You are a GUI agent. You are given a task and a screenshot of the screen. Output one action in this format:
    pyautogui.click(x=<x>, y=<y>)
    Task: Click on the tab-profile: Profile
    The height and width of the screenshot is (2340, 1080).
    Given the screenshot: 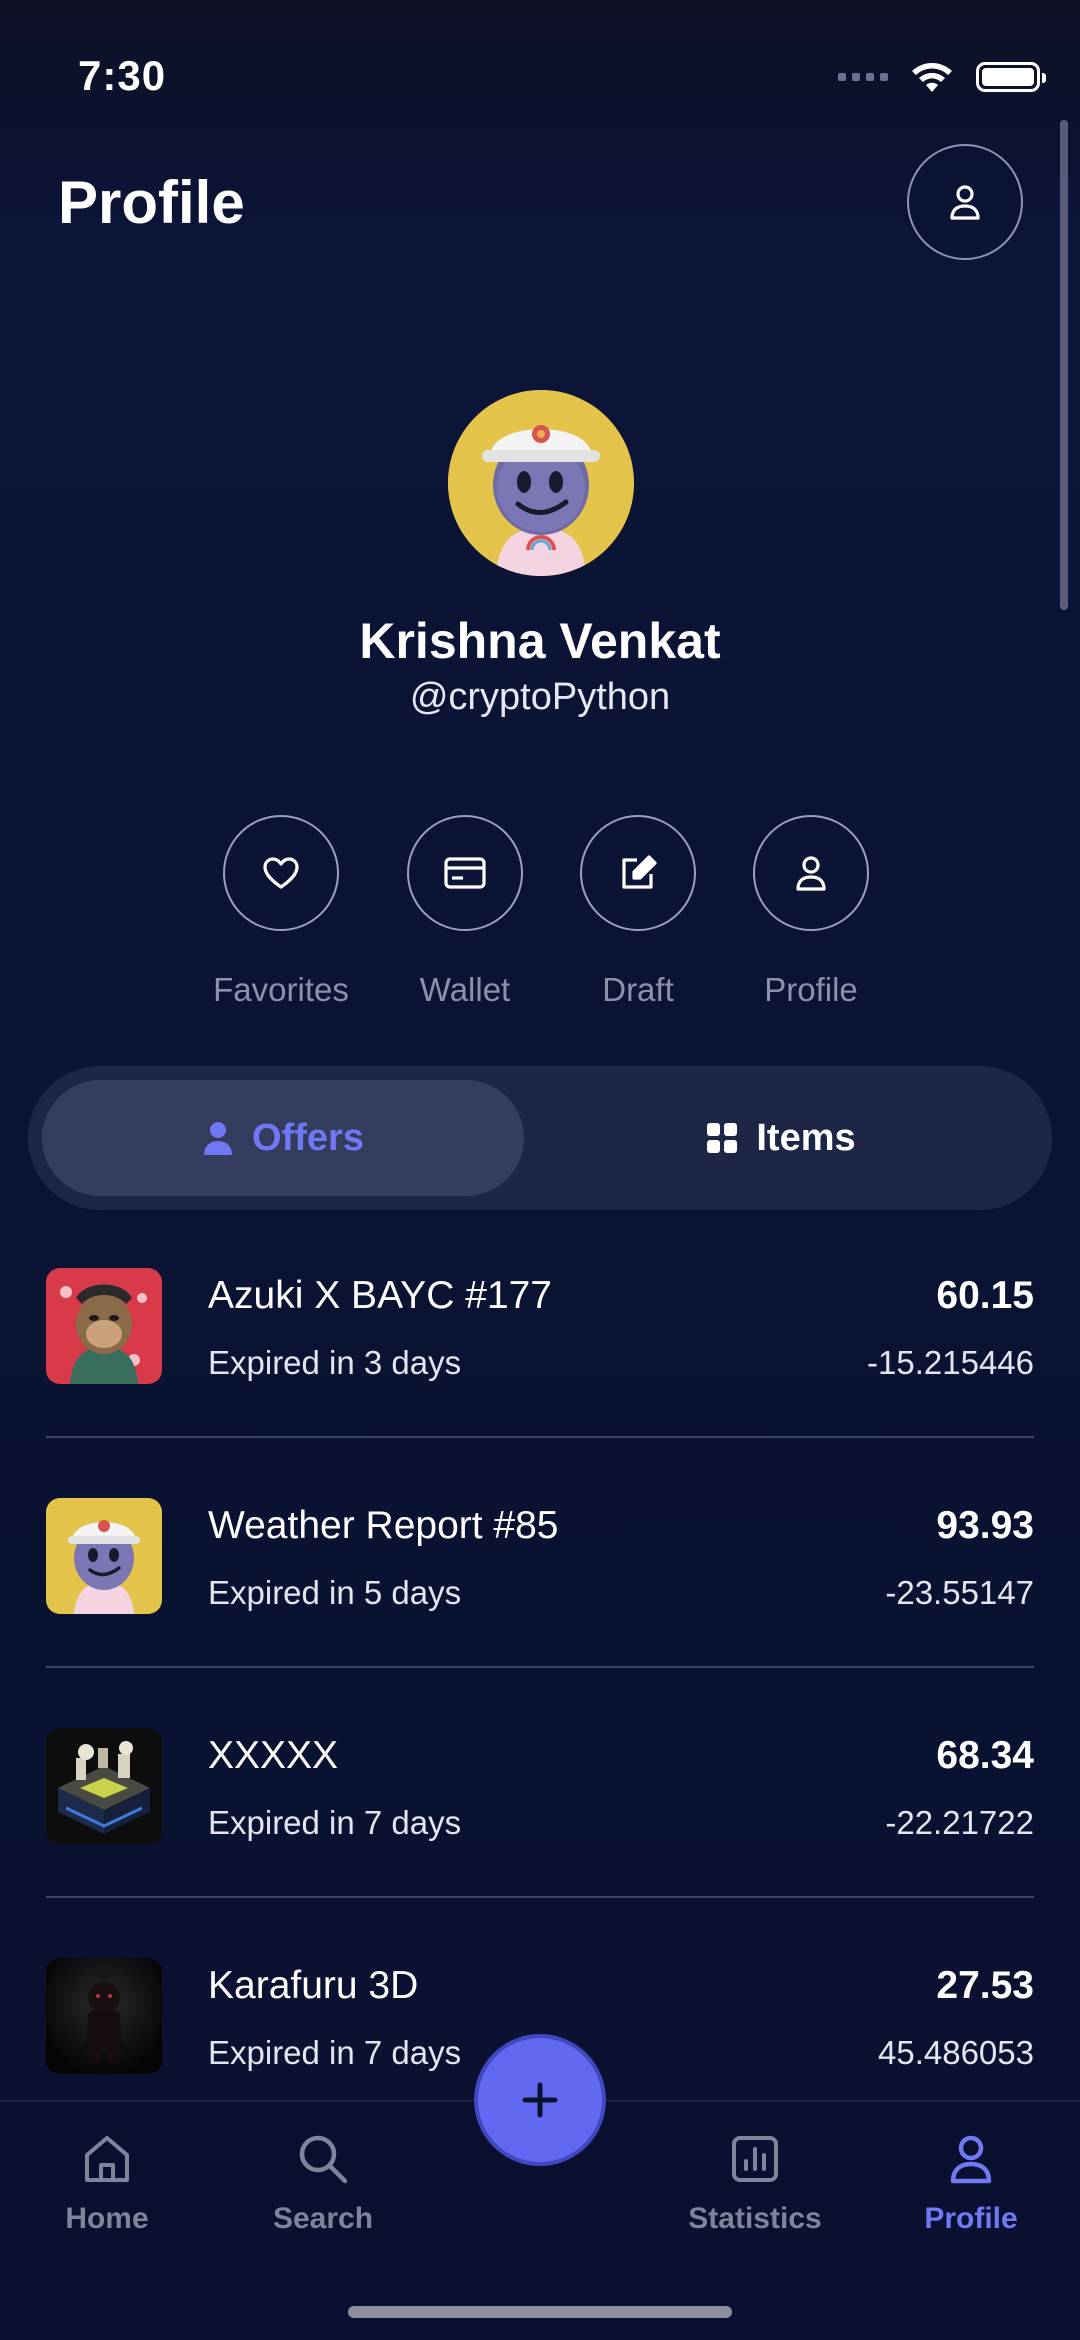 What is the action you would take?
    pyautogui.click(x=971, y=2180)
    